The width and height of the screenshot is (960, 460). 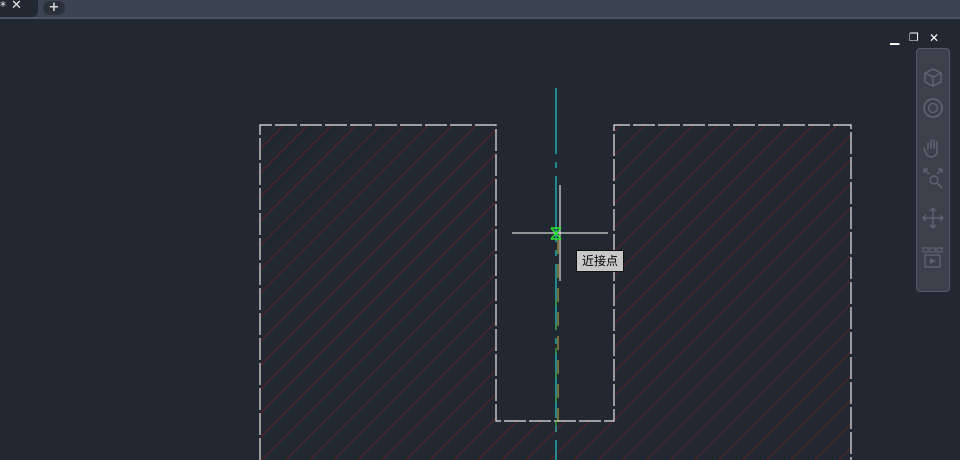 I want to click on showmotion-icon, so click(x=933, y=258).